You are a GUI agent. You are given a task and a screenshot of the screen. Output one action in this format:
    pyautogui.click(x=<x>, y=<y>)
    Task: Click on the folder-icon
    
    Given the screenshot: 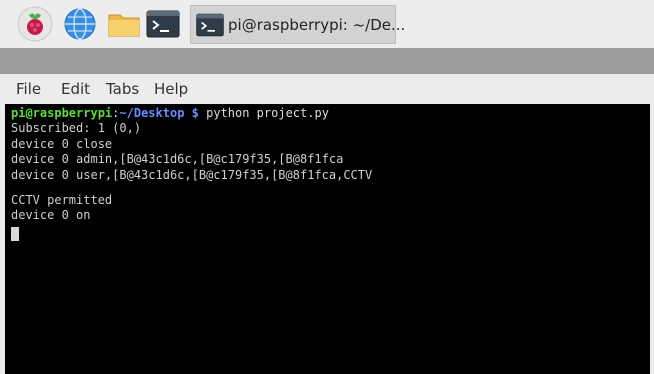 What is the action you would take?
    pyautogui.click(x=124, y=24)
    